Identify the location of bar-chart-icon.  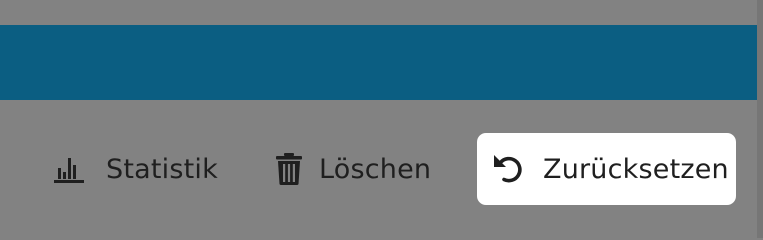
(69, 169).